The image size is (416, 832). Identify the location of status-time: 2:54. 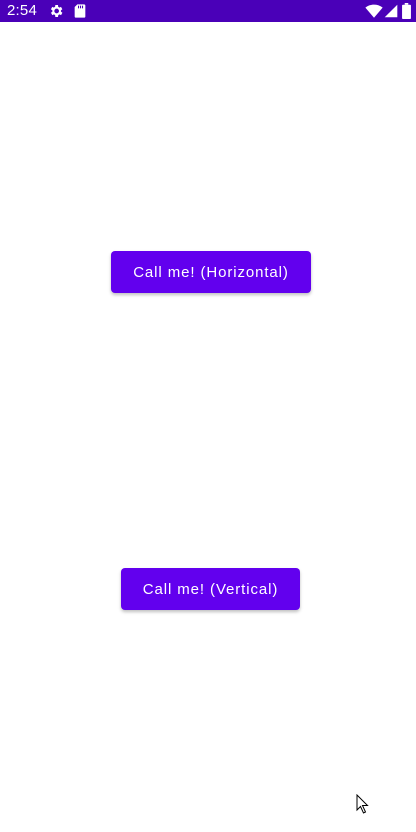
(22, 10).